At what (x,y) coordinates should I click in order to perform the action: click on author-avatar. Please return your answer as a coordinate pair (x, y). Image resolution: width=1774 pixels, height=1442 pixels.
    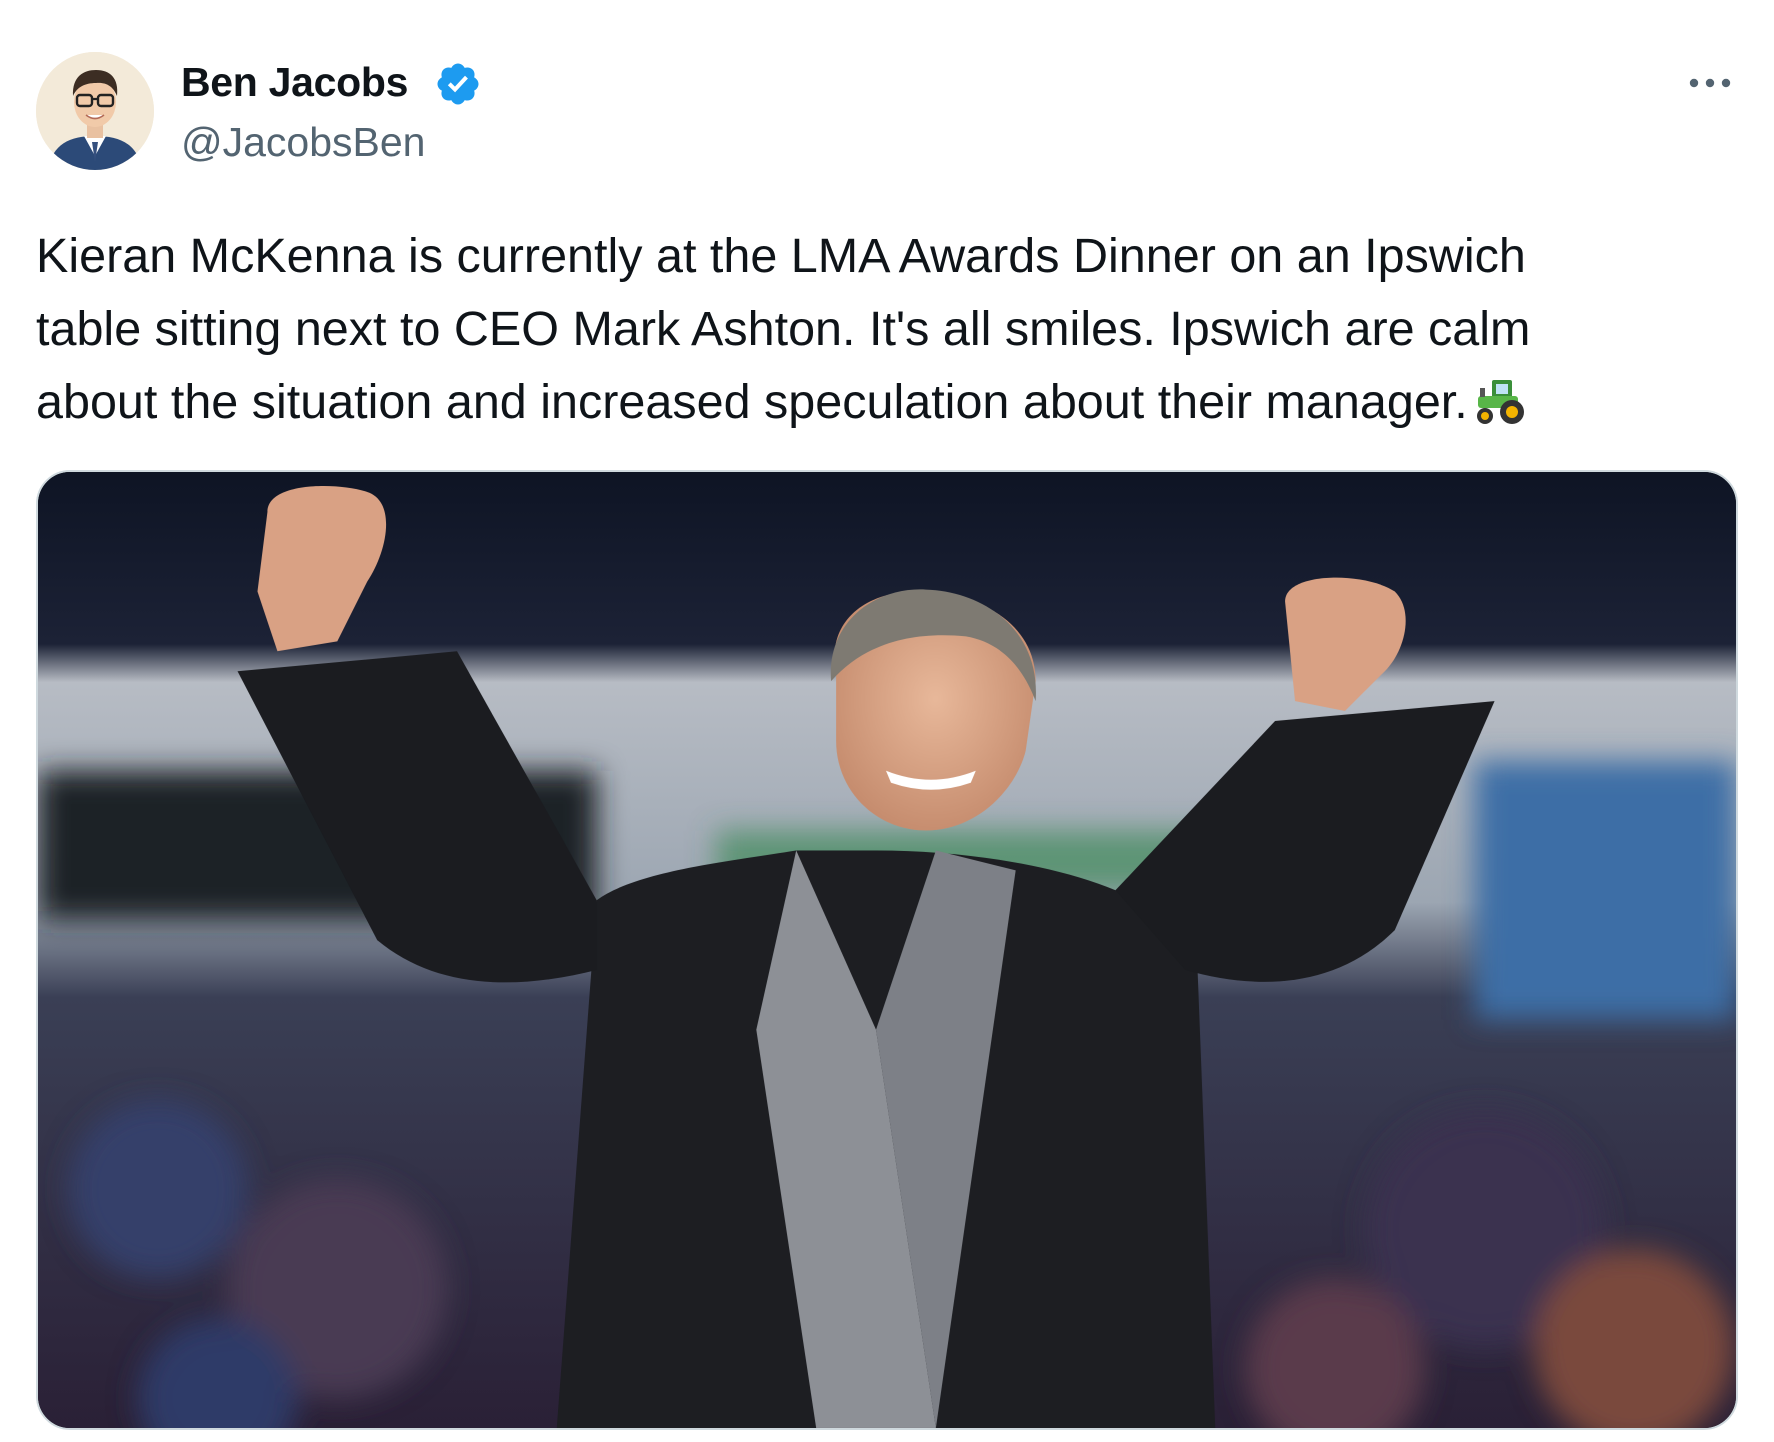
    Looking at the image, I should click on (95, 111).